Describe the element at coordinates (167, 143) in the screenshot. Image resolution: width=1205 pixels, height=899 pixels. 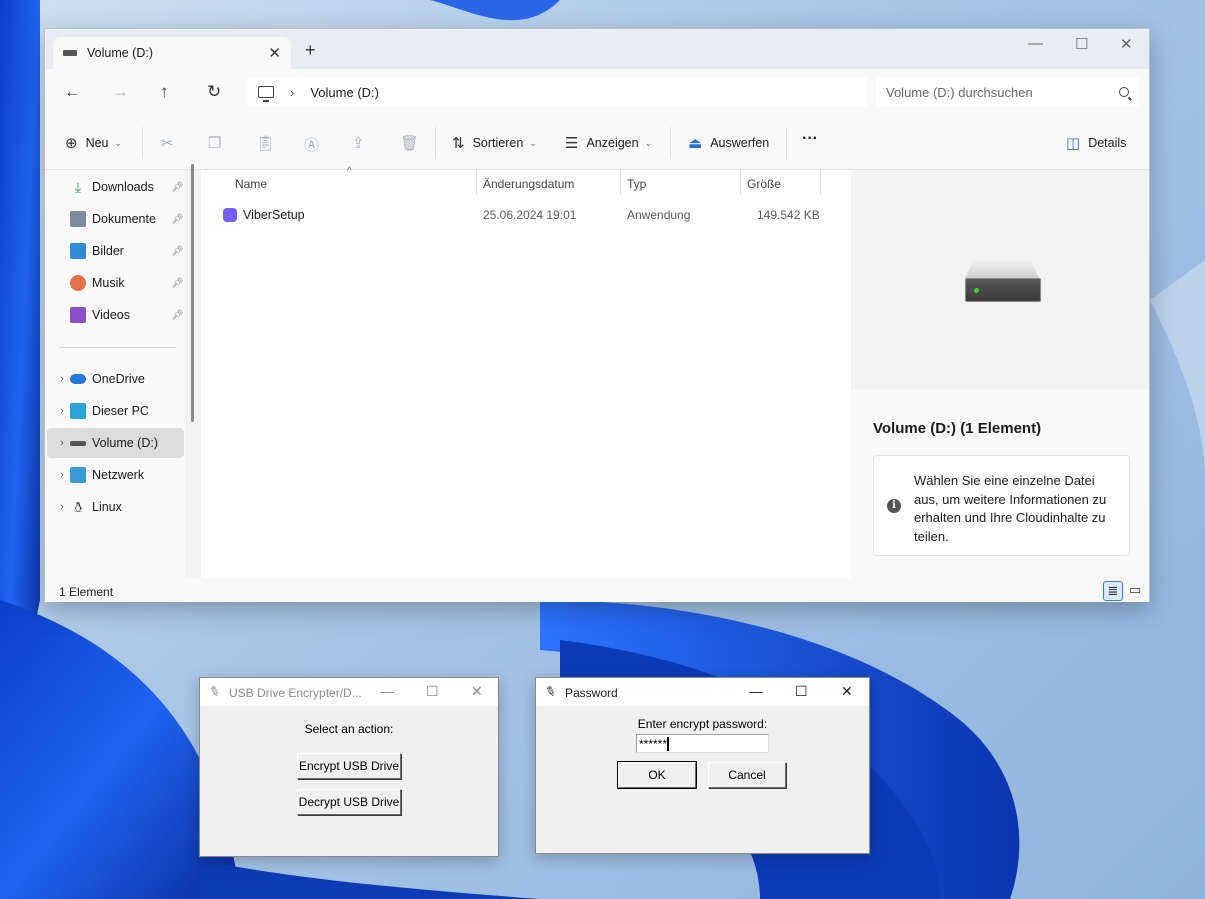
I see `cut-icon: ✂` at that location.